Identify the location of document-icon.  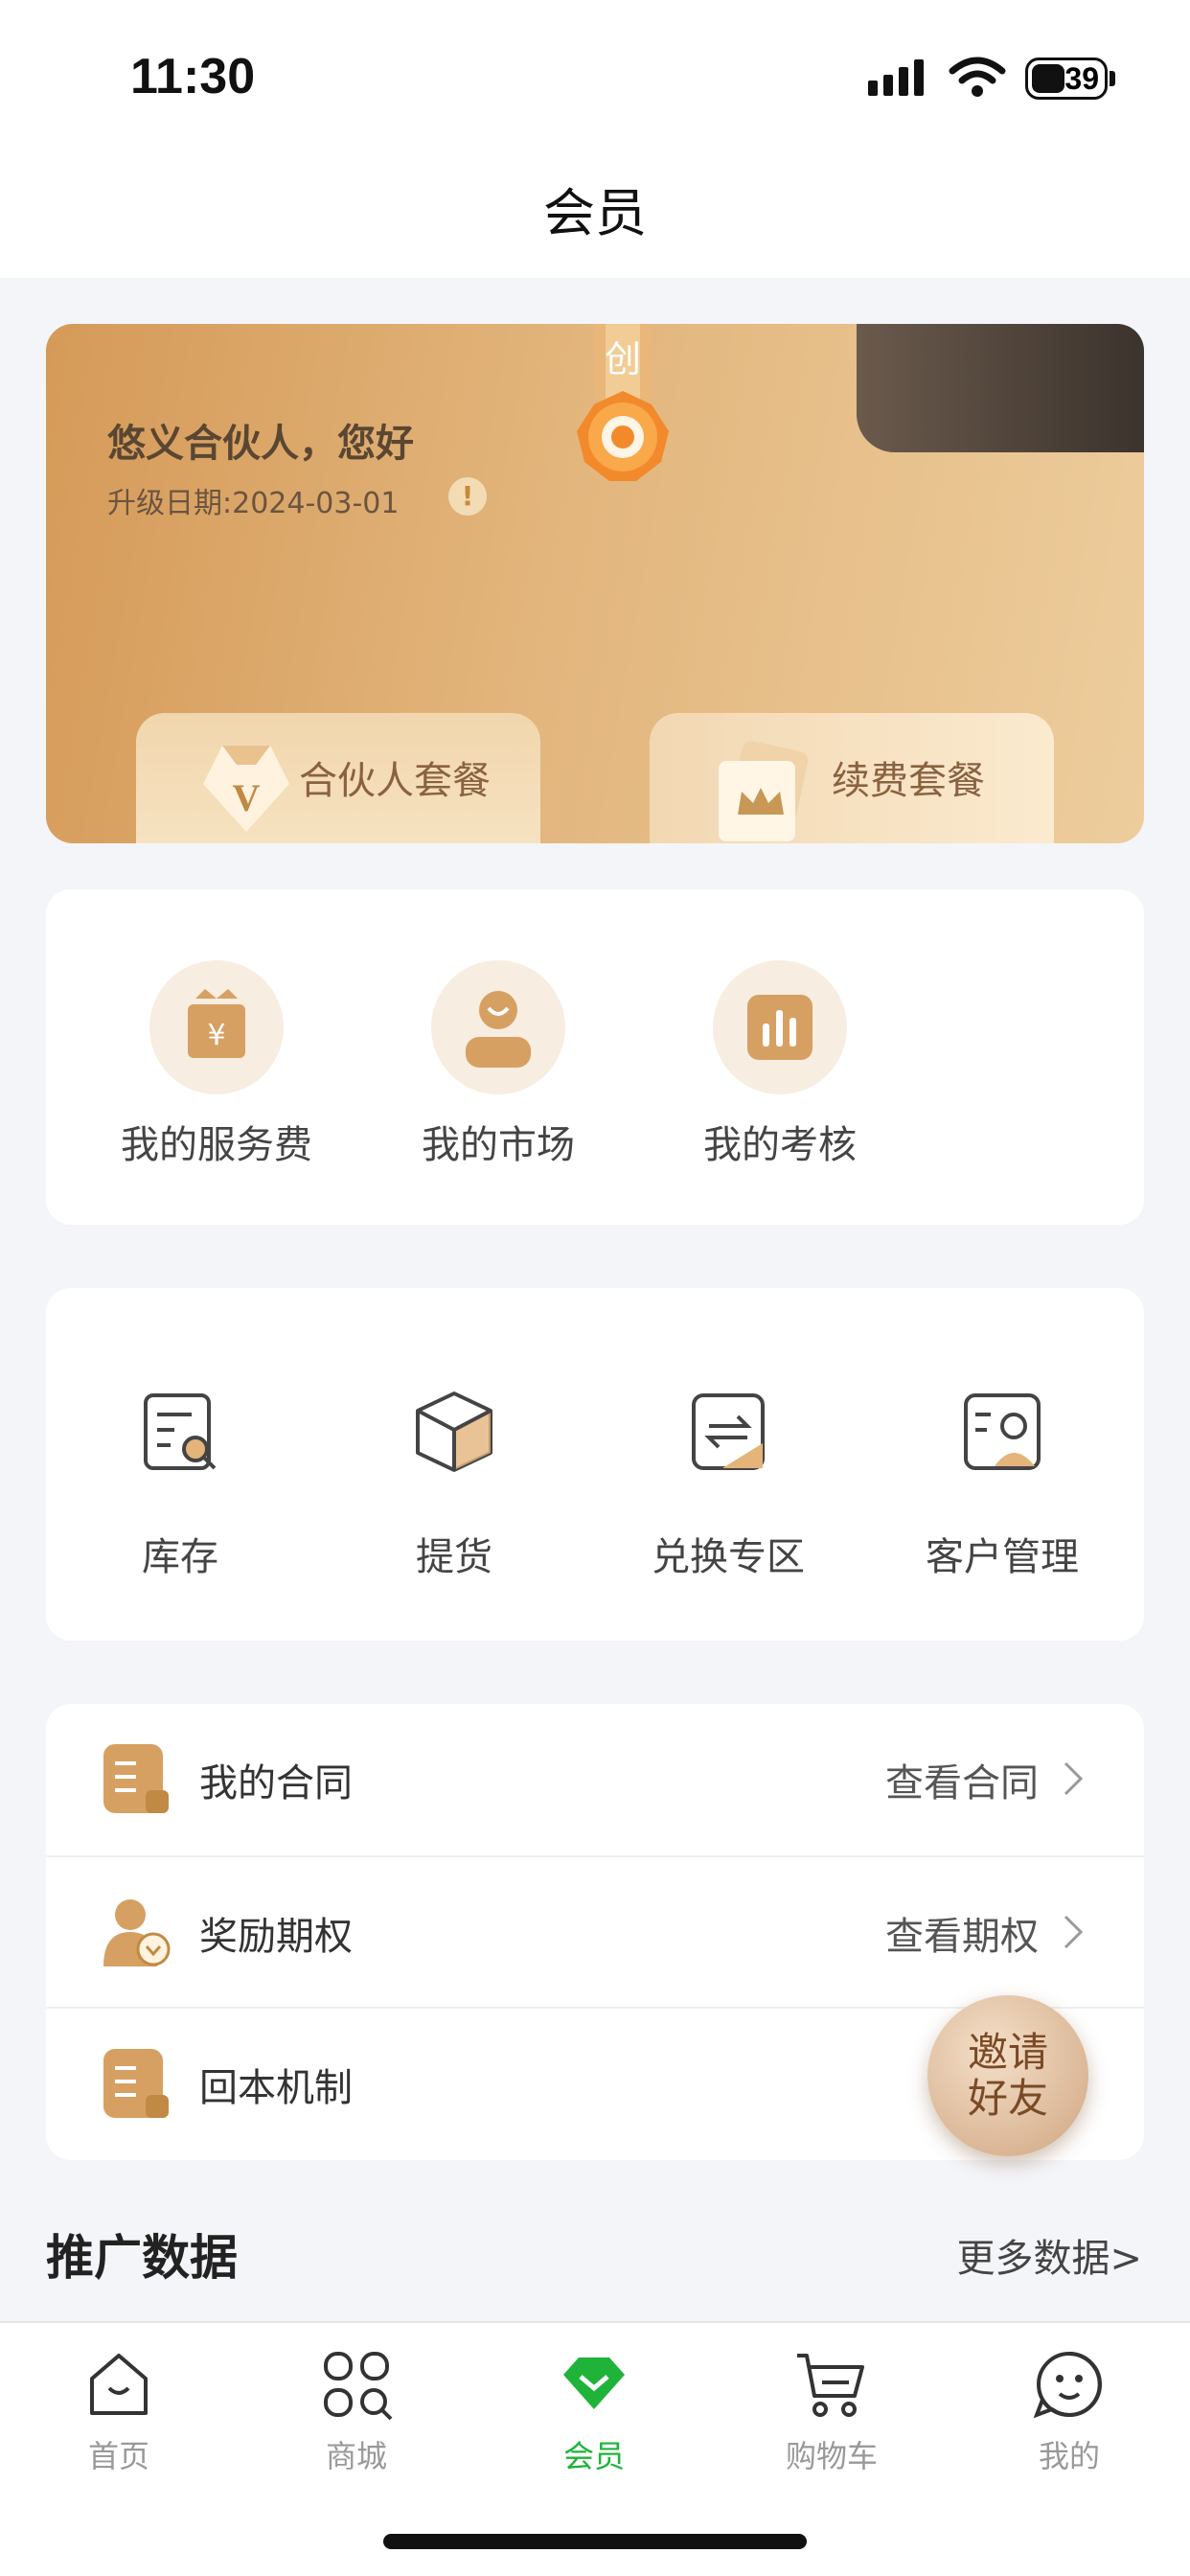
(136, 2083).